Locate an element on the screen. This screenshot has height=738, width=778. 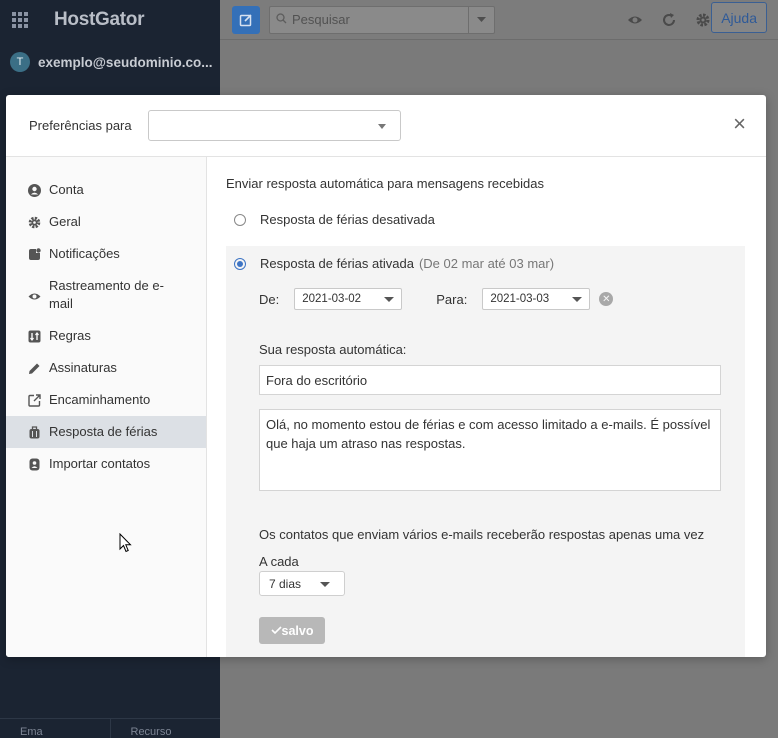
nav-item-label: Importar contatos is located at coordinates (100, 463).